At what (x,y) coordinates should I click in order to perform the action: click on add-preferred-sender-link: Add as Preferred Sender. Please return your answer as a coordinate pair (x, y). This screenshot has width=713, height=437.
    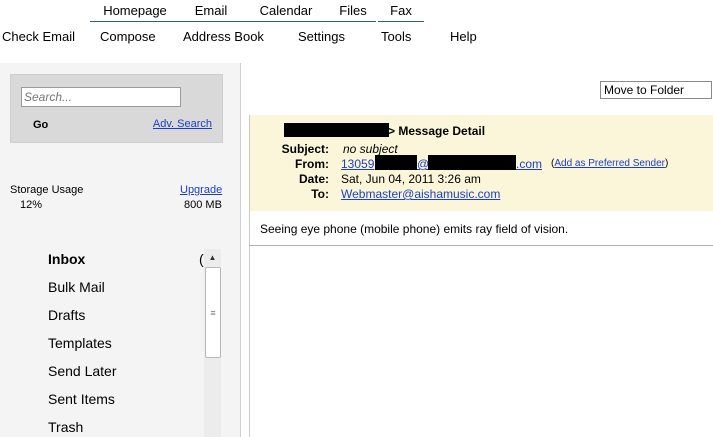
    Looking at the image, I should click on (609, 163).